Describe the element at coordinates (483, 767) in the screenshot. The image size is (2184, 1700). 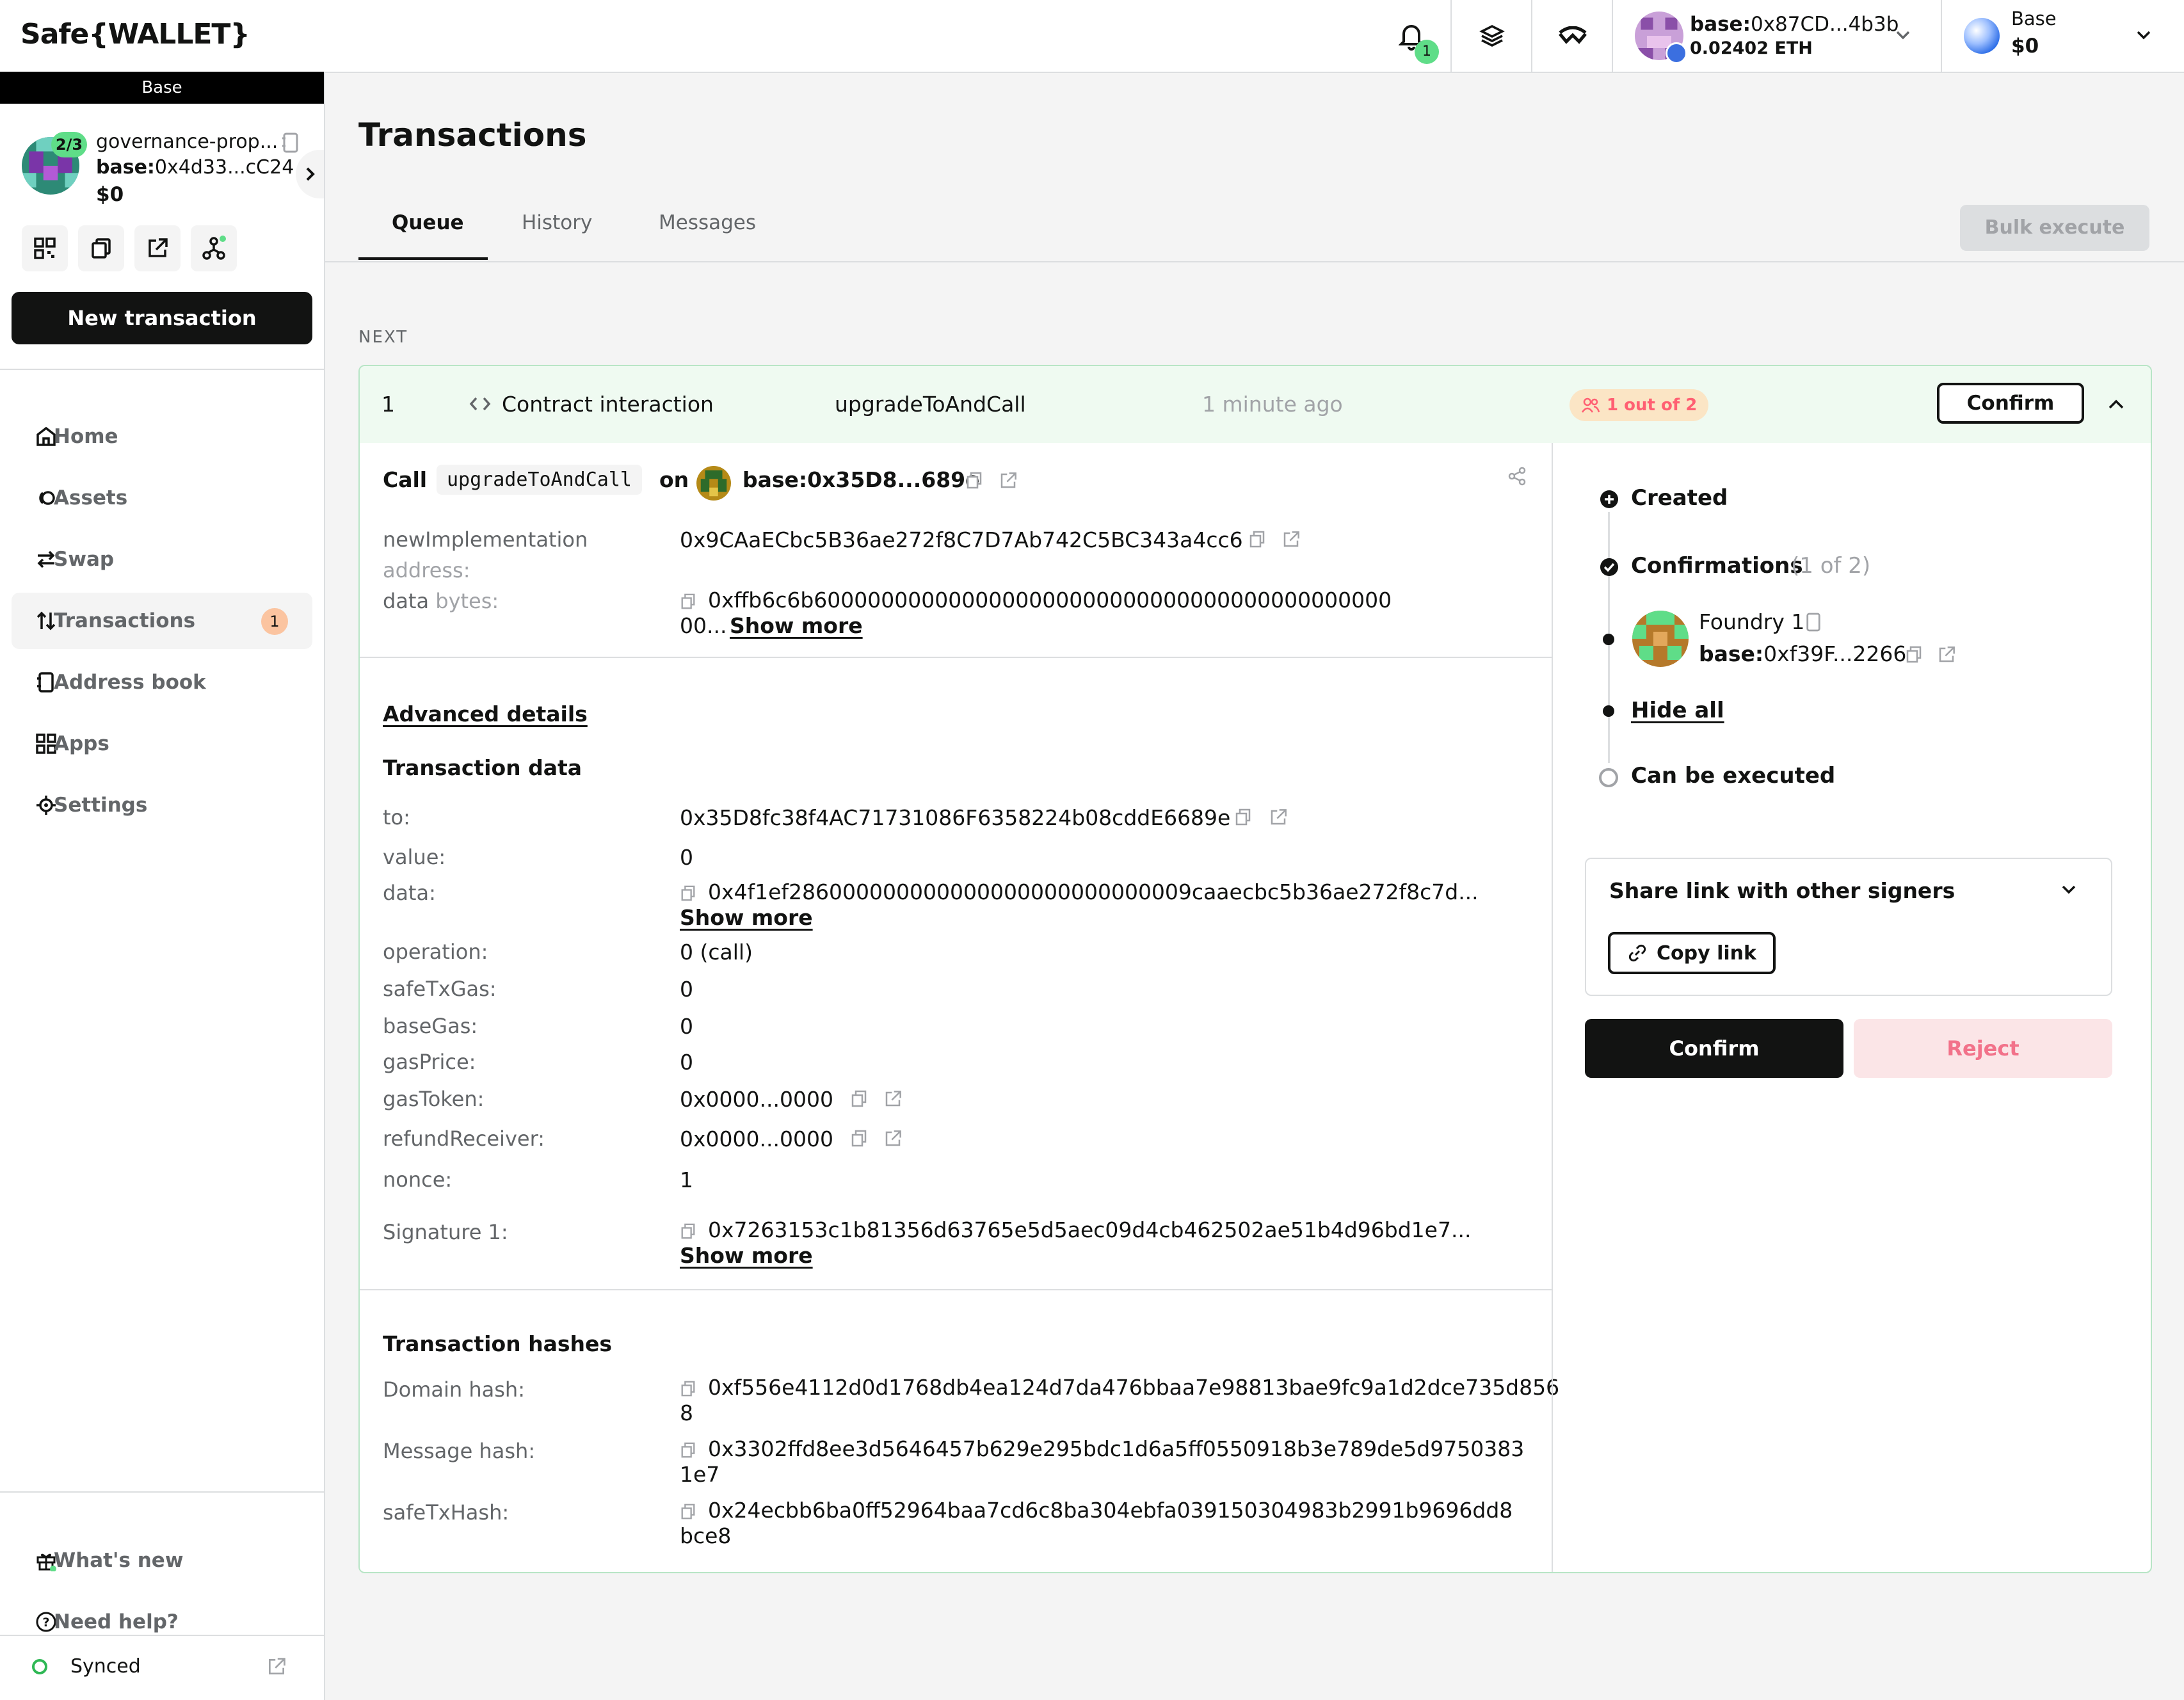
I see `transaction-data-title: Transaction data` at that location.